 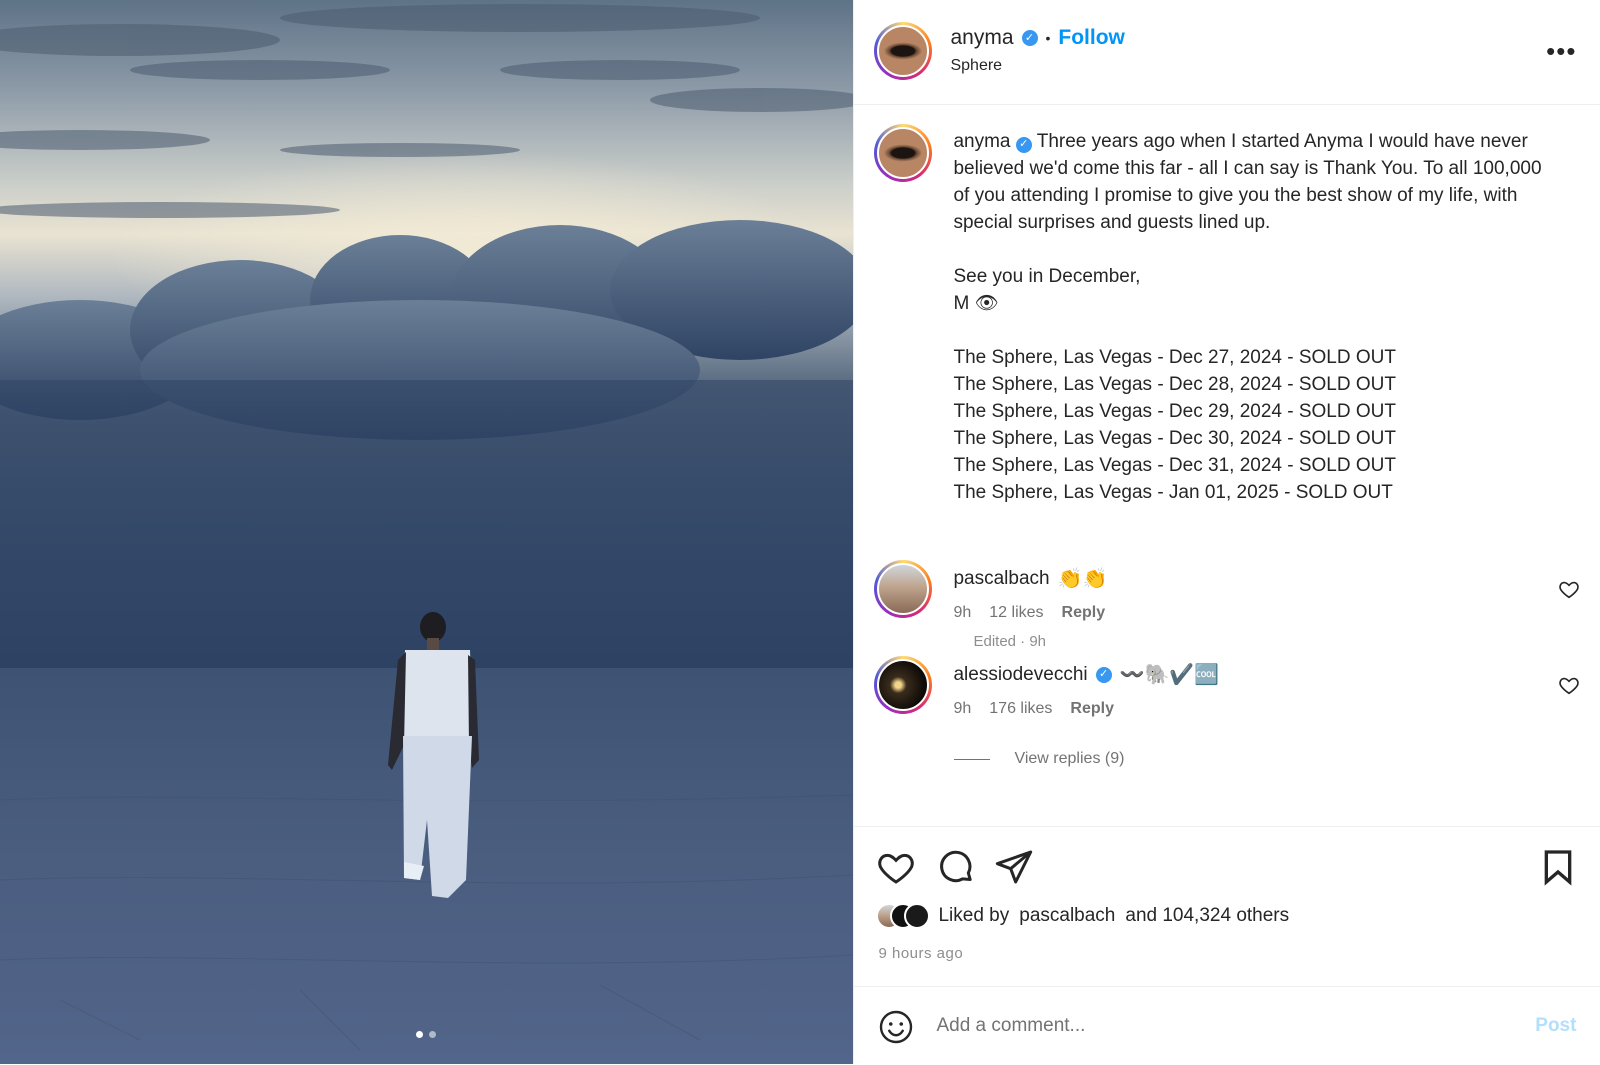 What do you see at coordinates (426, 1034) in the screenshot?
I see `carousel-indicator` at bounding box center [426, 1034].